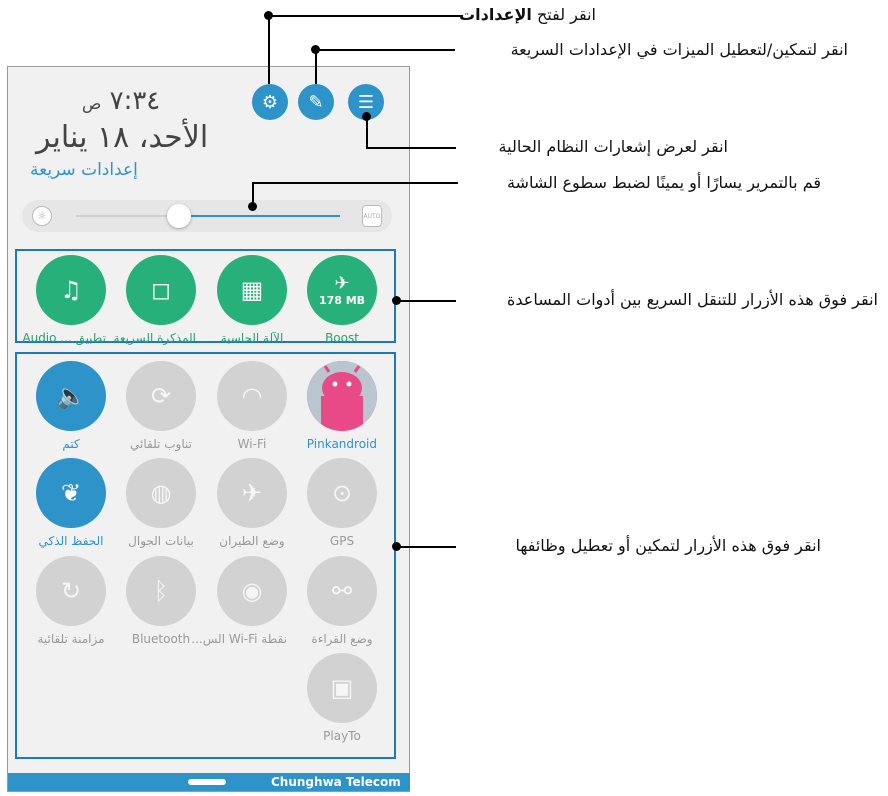  I want to click on toggle-bluetooth: ᛒ Bluetooth, so click(161, 601).